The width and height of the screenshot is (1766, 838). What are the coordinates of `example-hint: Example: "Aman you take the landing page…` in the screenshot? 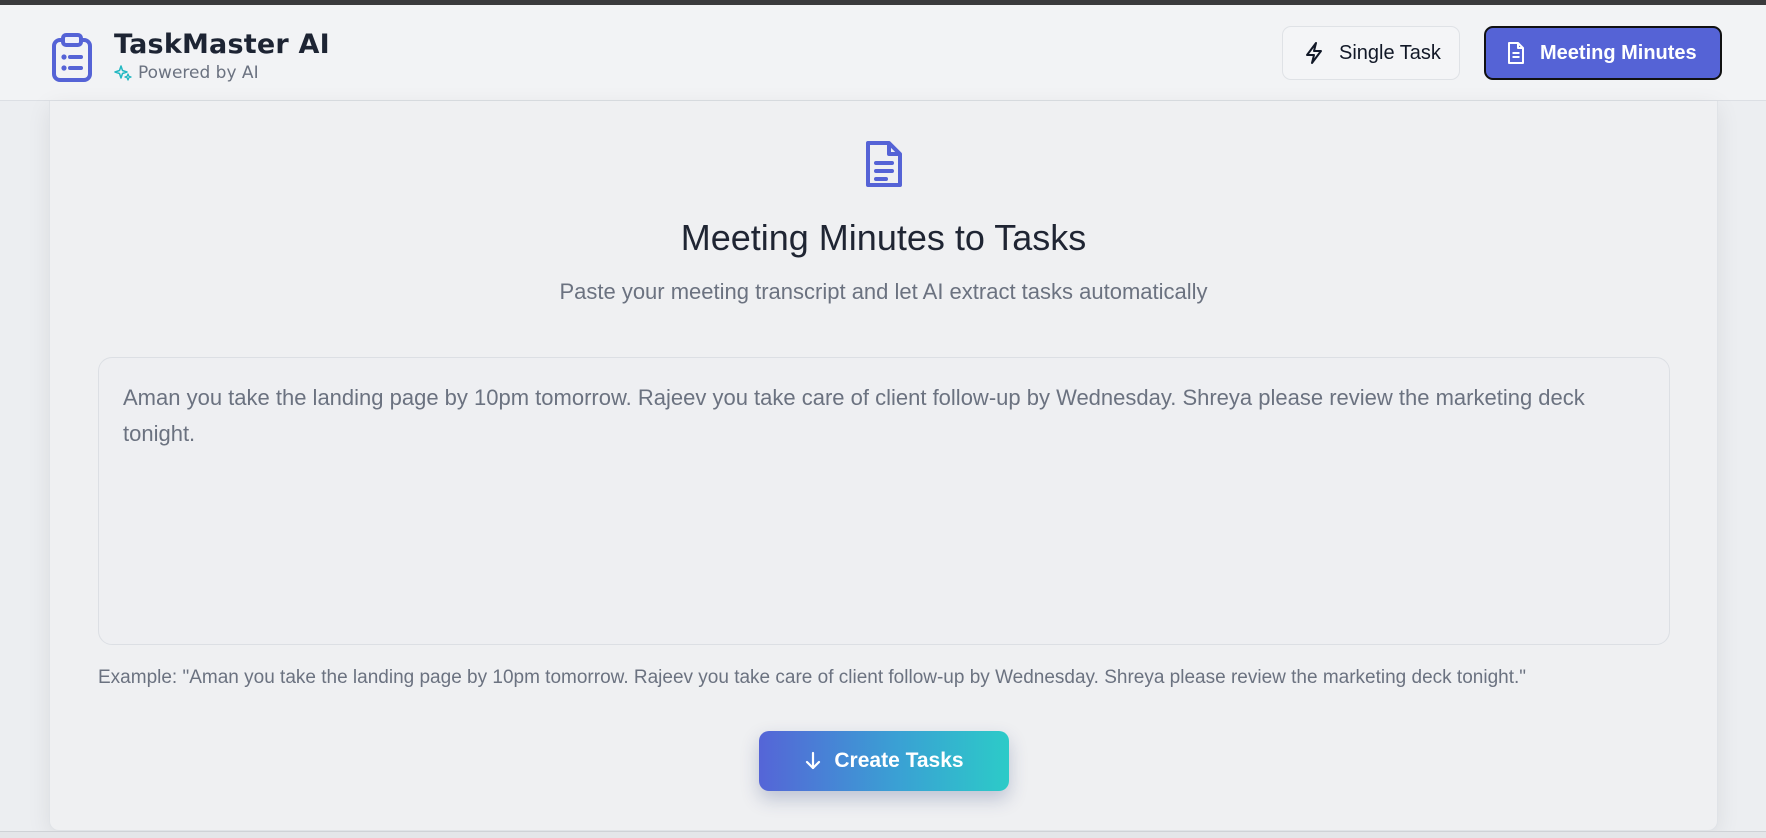 It's located at (812, 677).